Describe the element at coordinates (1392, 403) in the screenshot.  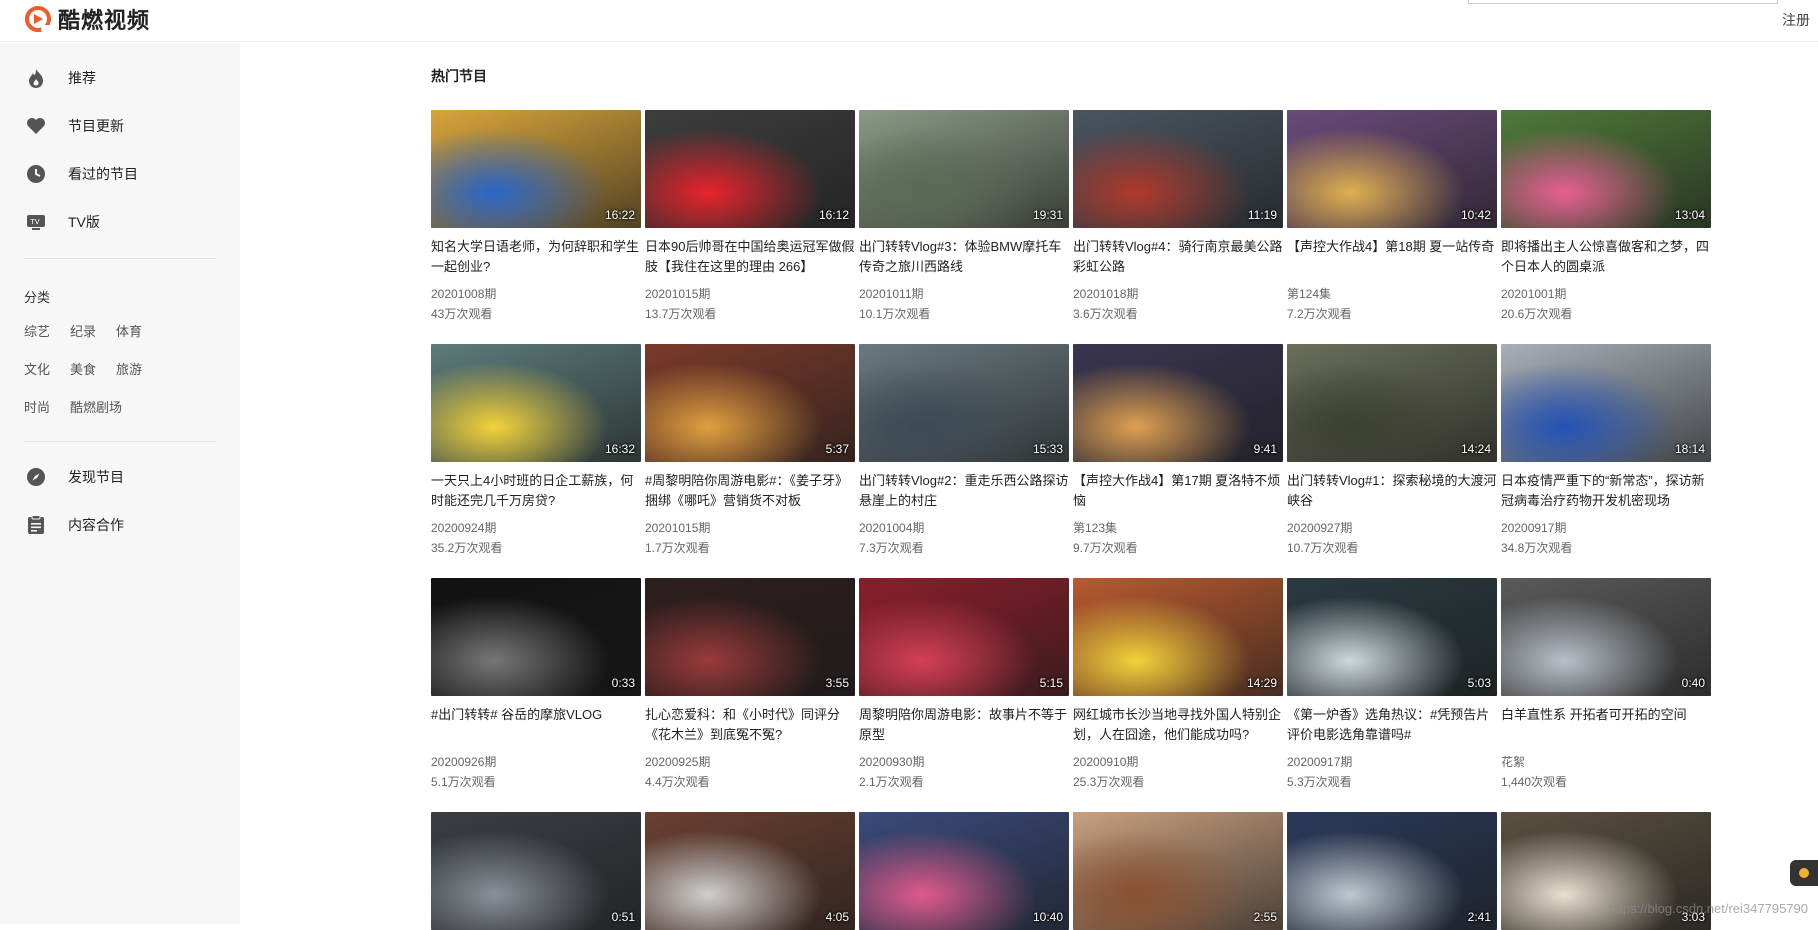
I see `video-thumbnail: 14:24` at that location.